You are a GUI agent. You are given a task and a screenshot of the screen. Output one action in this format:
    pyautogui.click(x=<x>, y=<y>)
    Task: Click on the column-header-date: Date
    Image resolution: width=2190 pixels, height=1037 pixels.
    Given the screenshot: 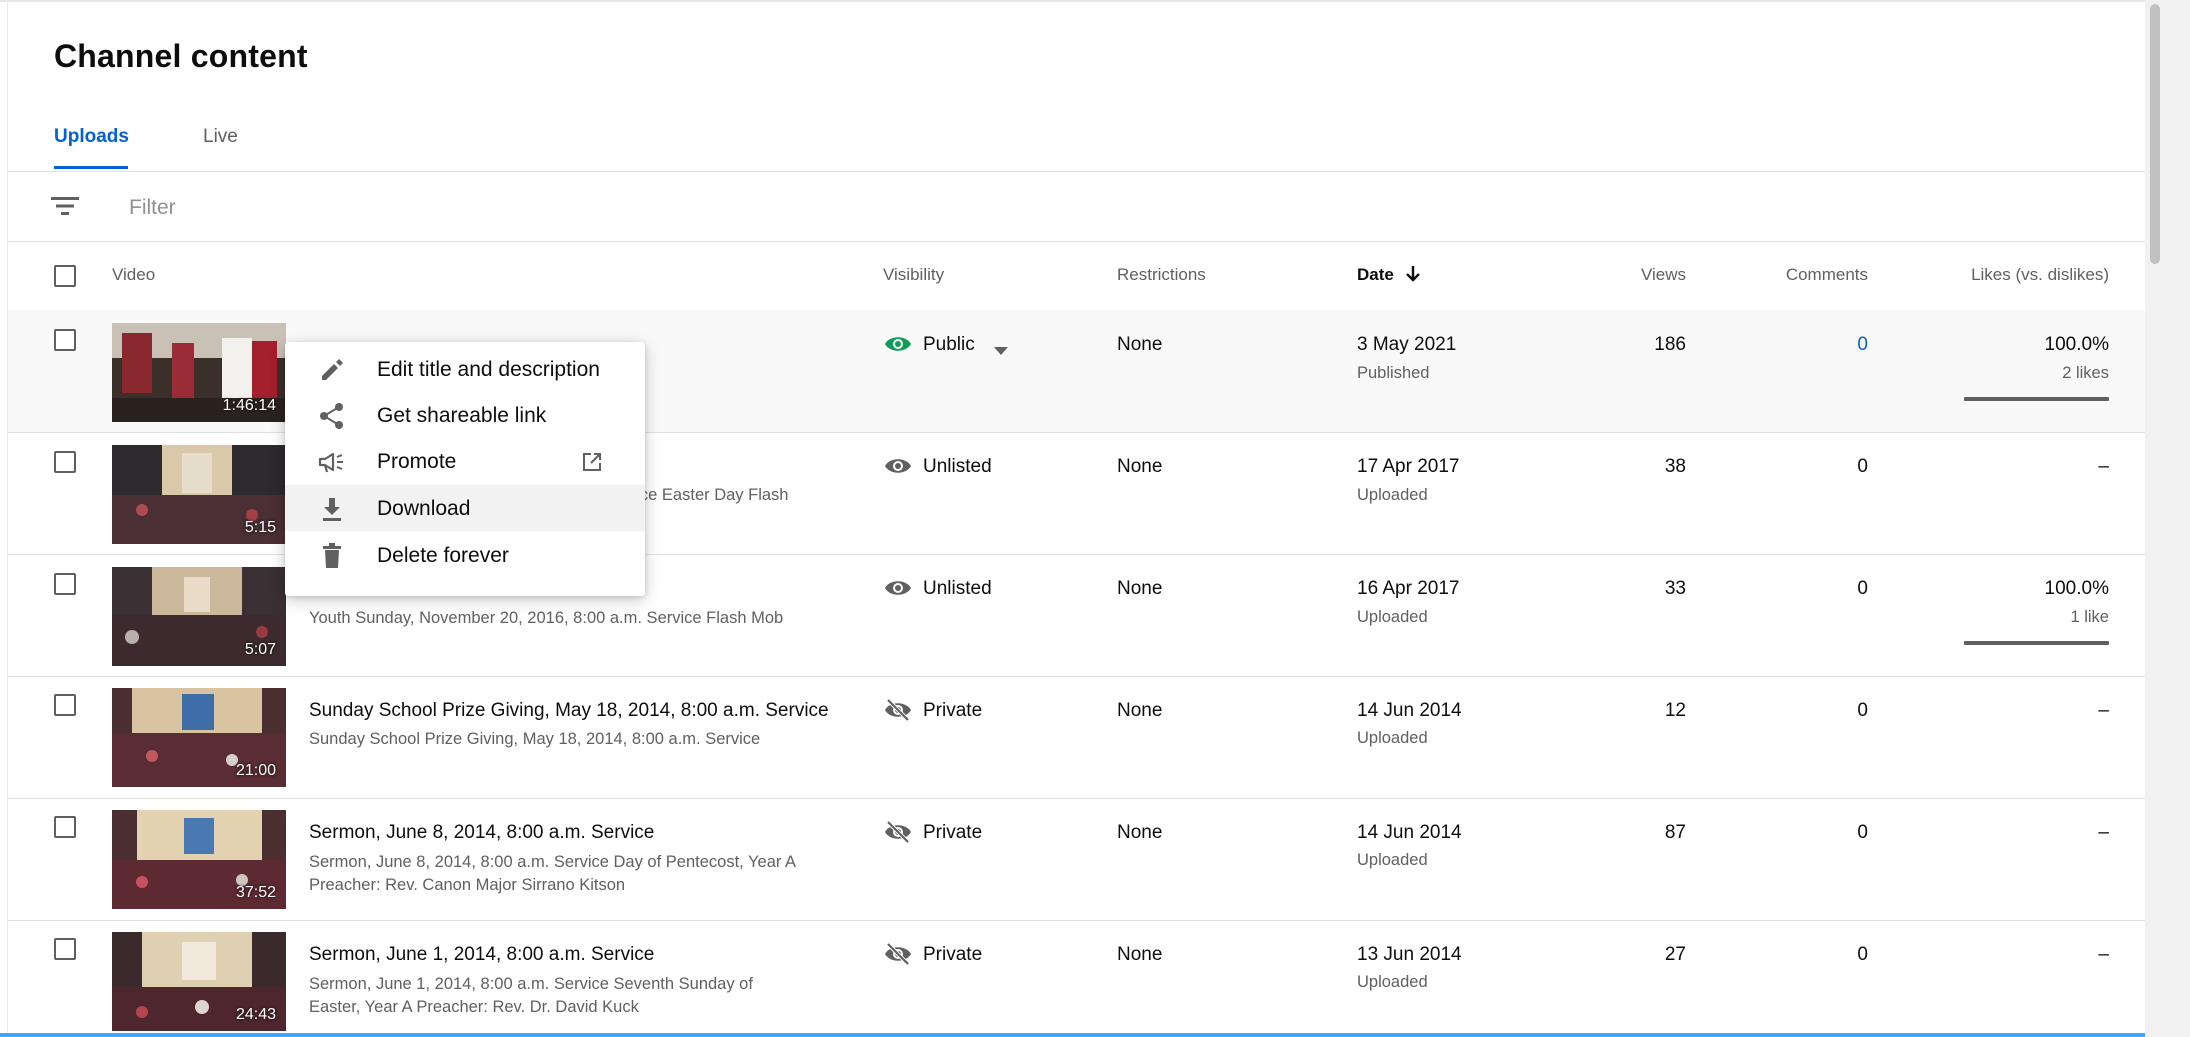 What is the action you would take?
    pyautogui.click(x=1389, y=275)
    